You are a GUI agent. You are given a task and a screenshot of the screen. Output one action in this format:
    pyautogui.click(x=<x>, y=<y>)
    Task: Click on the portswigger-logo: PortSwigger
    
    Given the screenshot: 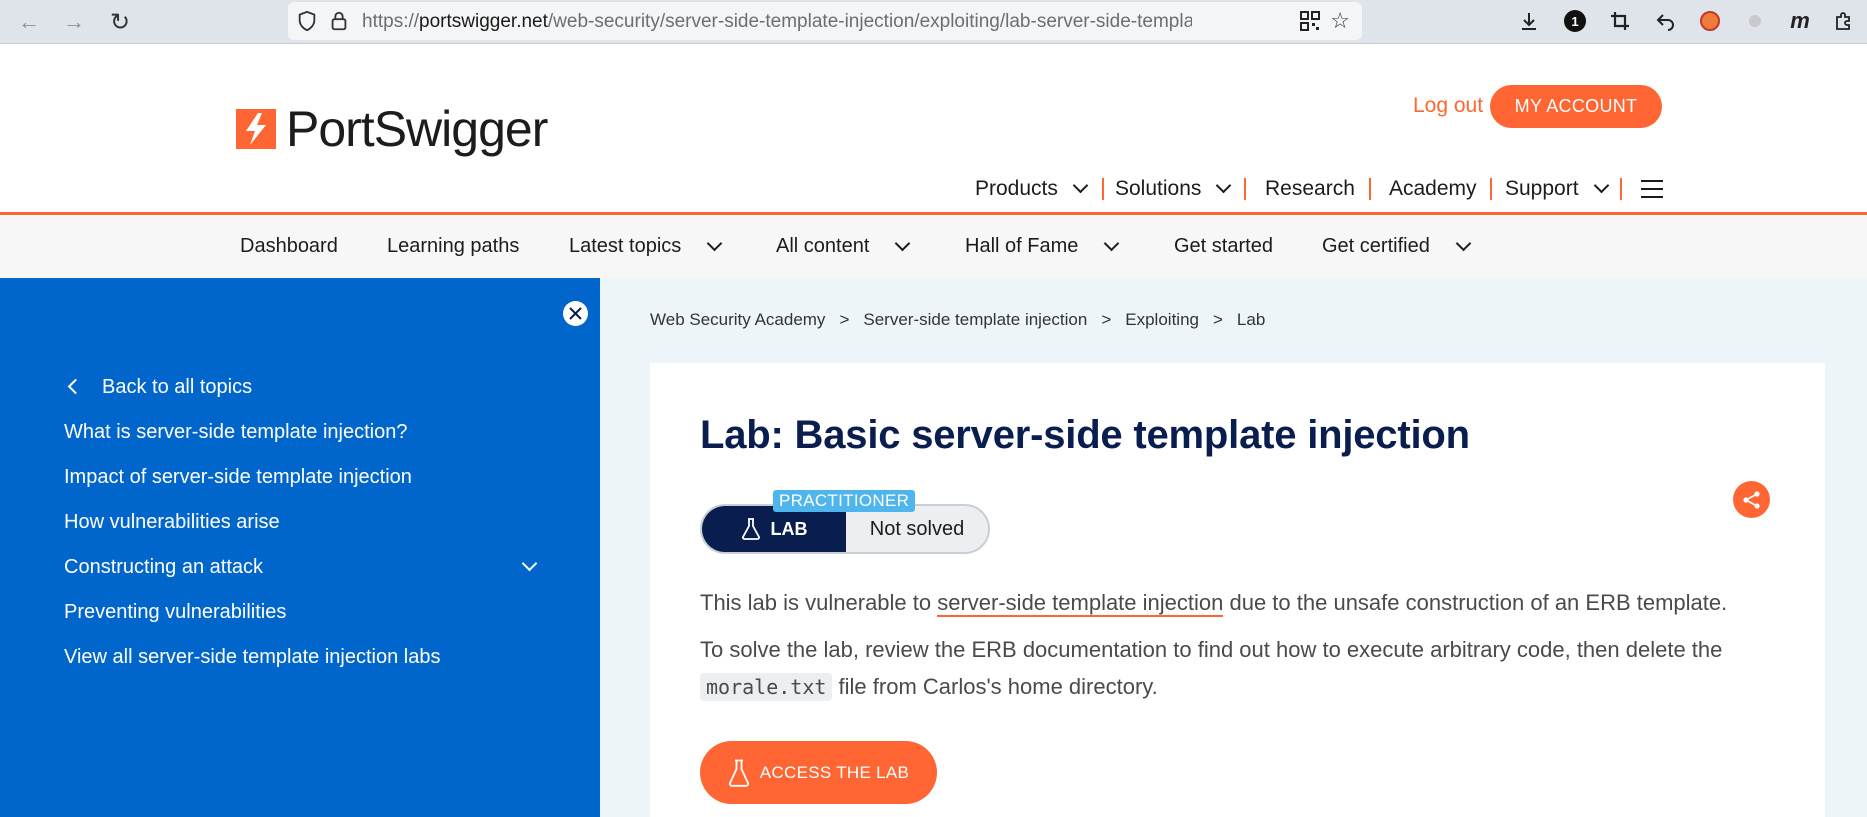 What is the action you would take?
    pyautogui.click(x=392, y=129)
    